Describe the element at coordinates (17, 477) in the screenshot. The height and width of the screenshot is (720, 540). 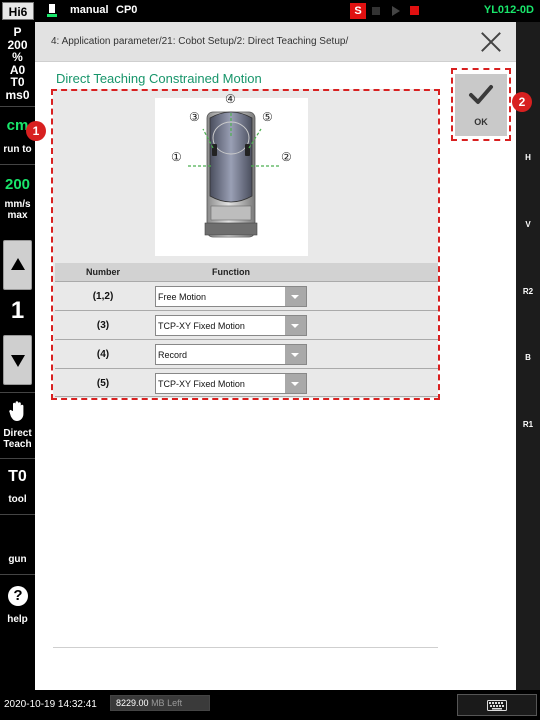
I see `tool-value: T0` at that location.